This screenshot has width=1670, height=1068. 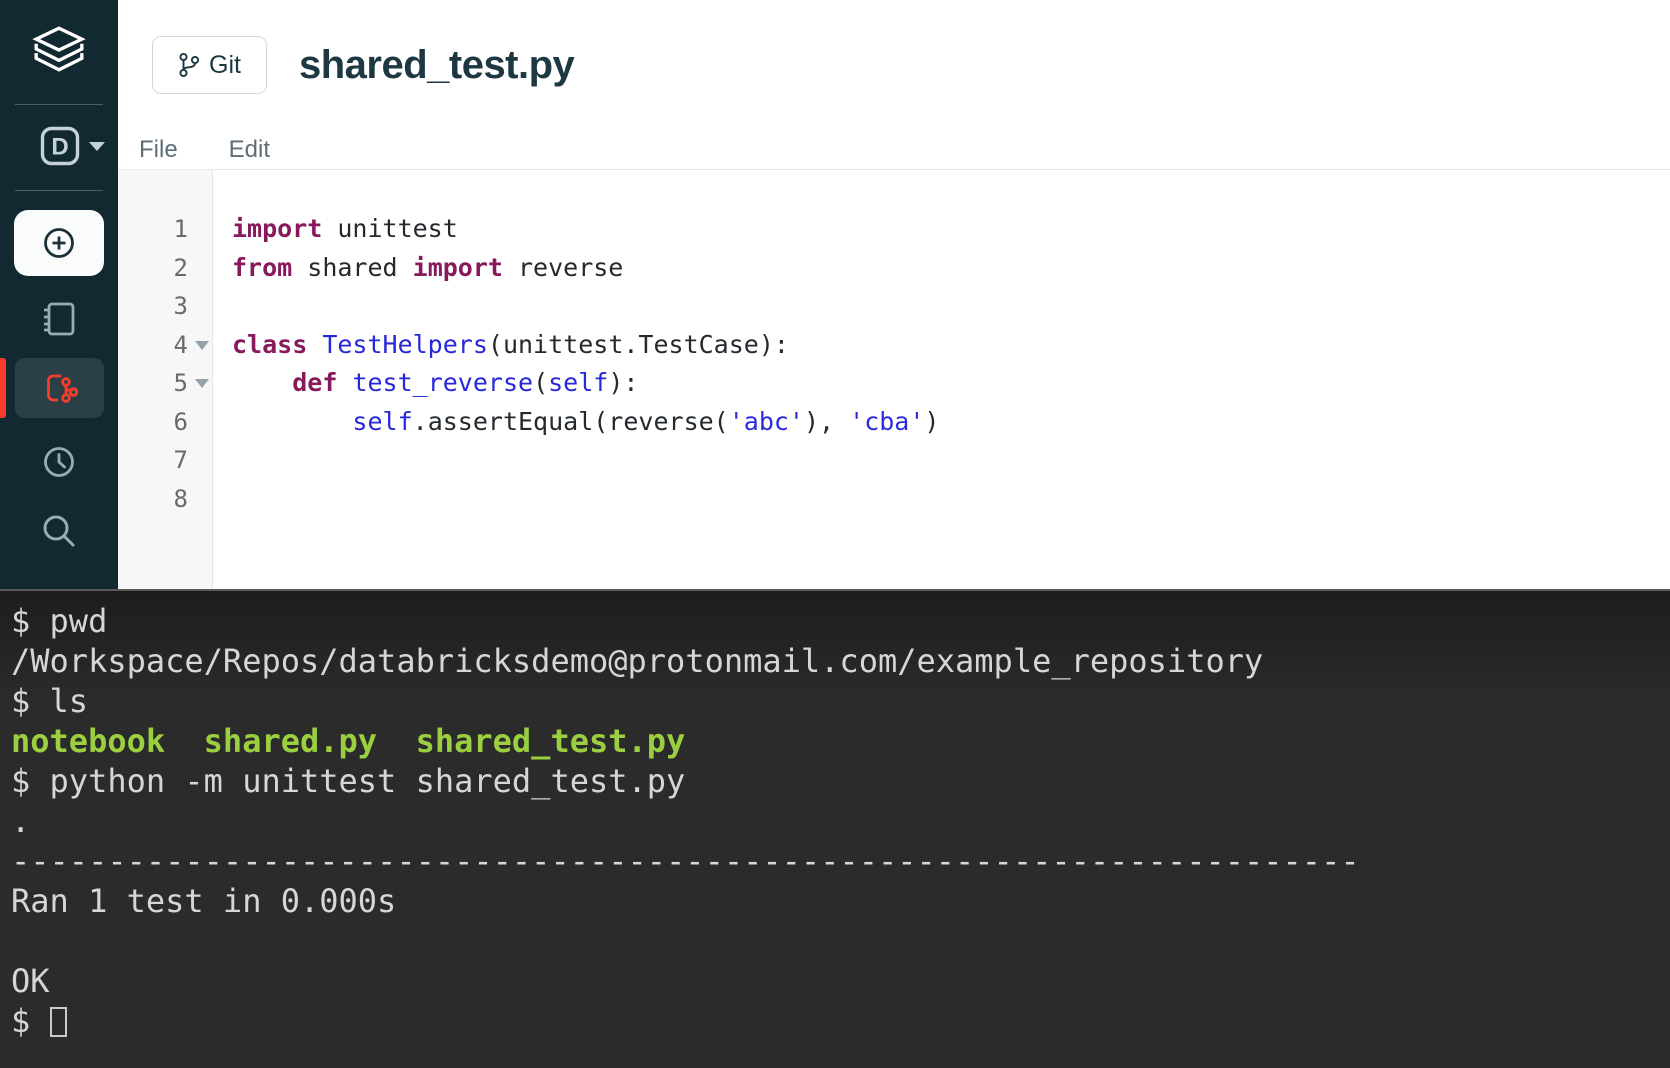 What do you see at coordinates (951, 229) in the screenshot?
I see `code-line: import unittest` at bounding box center [951, 229].